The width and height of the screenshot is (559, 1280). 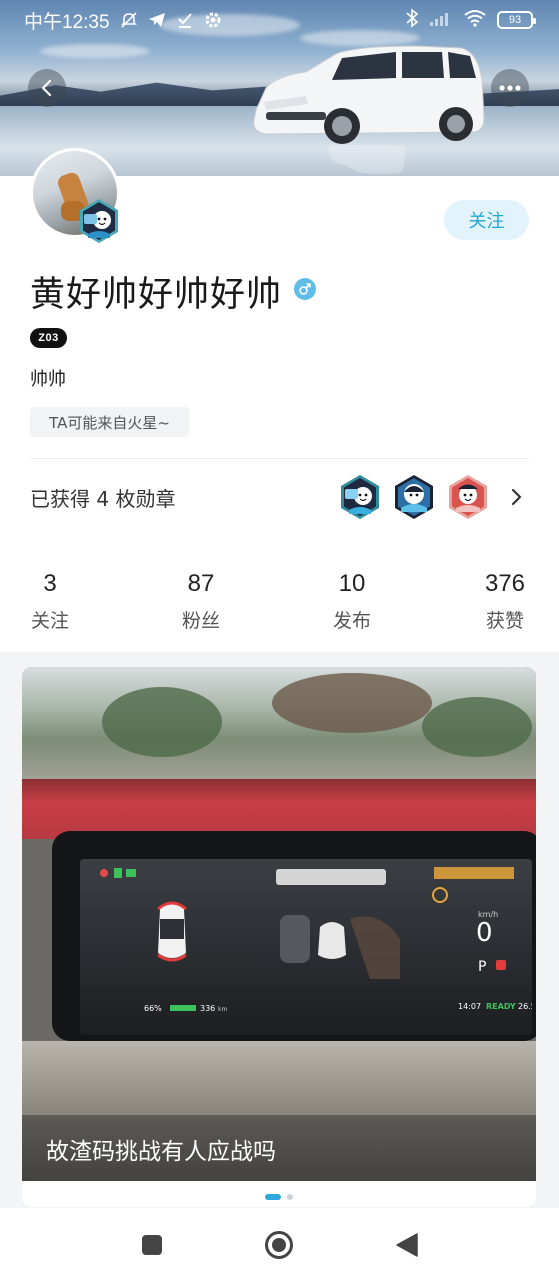 What do you see at coordinates (201, 583) in the screenshot?
I see `stat-value: 87` at bounding box center [201, 583].